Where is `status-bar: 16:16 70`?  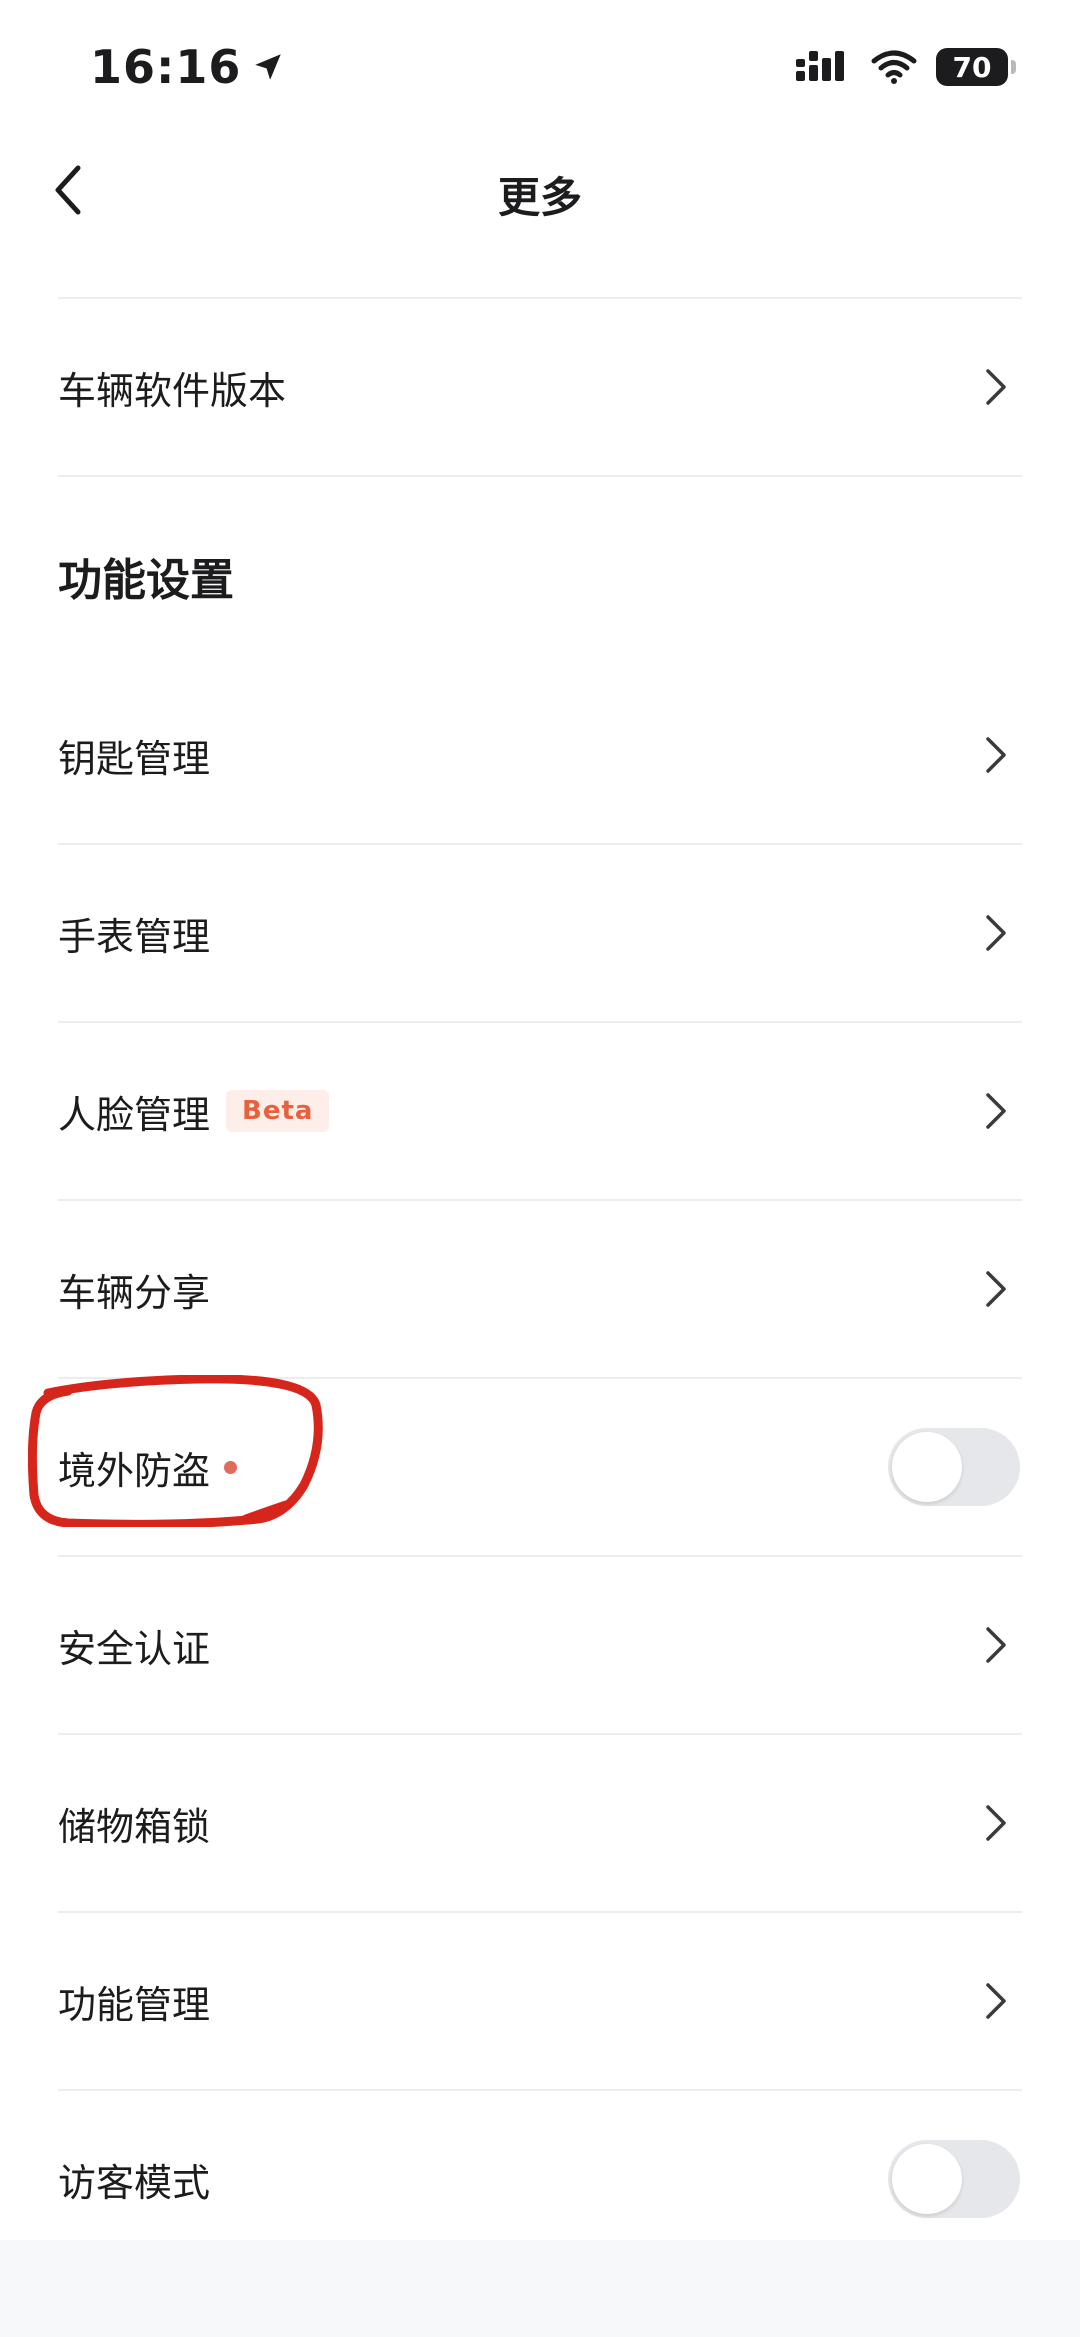
status-bar: 16:16 70 is located at coordinates (540, 70).